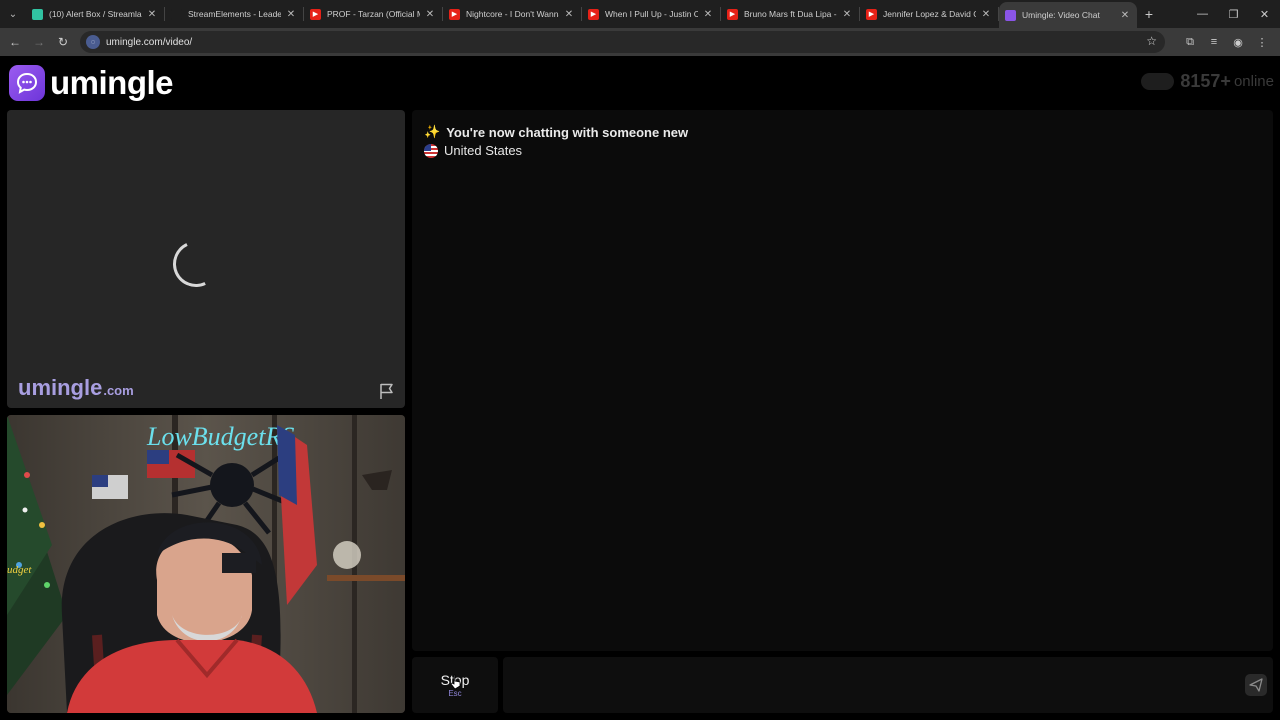 This screenshot has height=720, width=1280. I want to click on self-webcam-video: LowBudgetRS udget, so click(206, 564).